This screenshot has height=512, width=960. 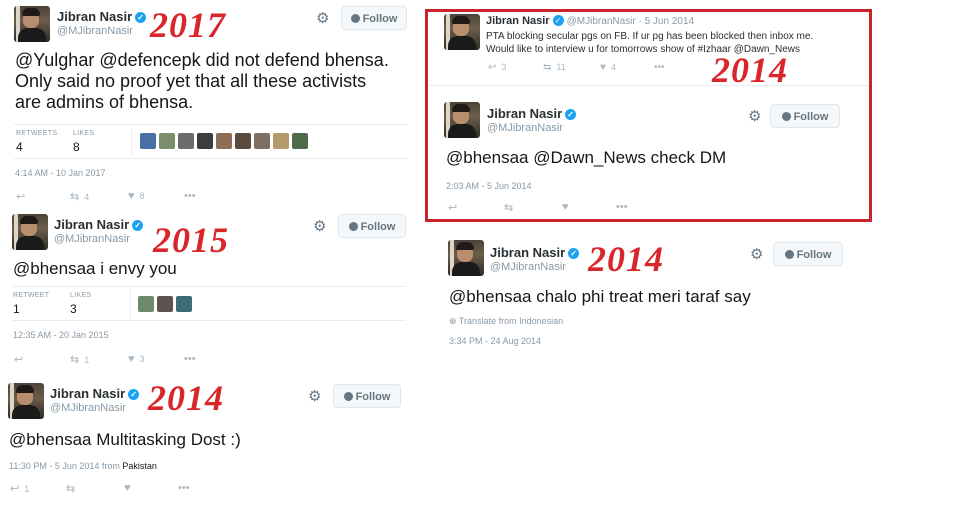 I want to click on retweet-button: ⇆ 4, so click(x=79, y=196).